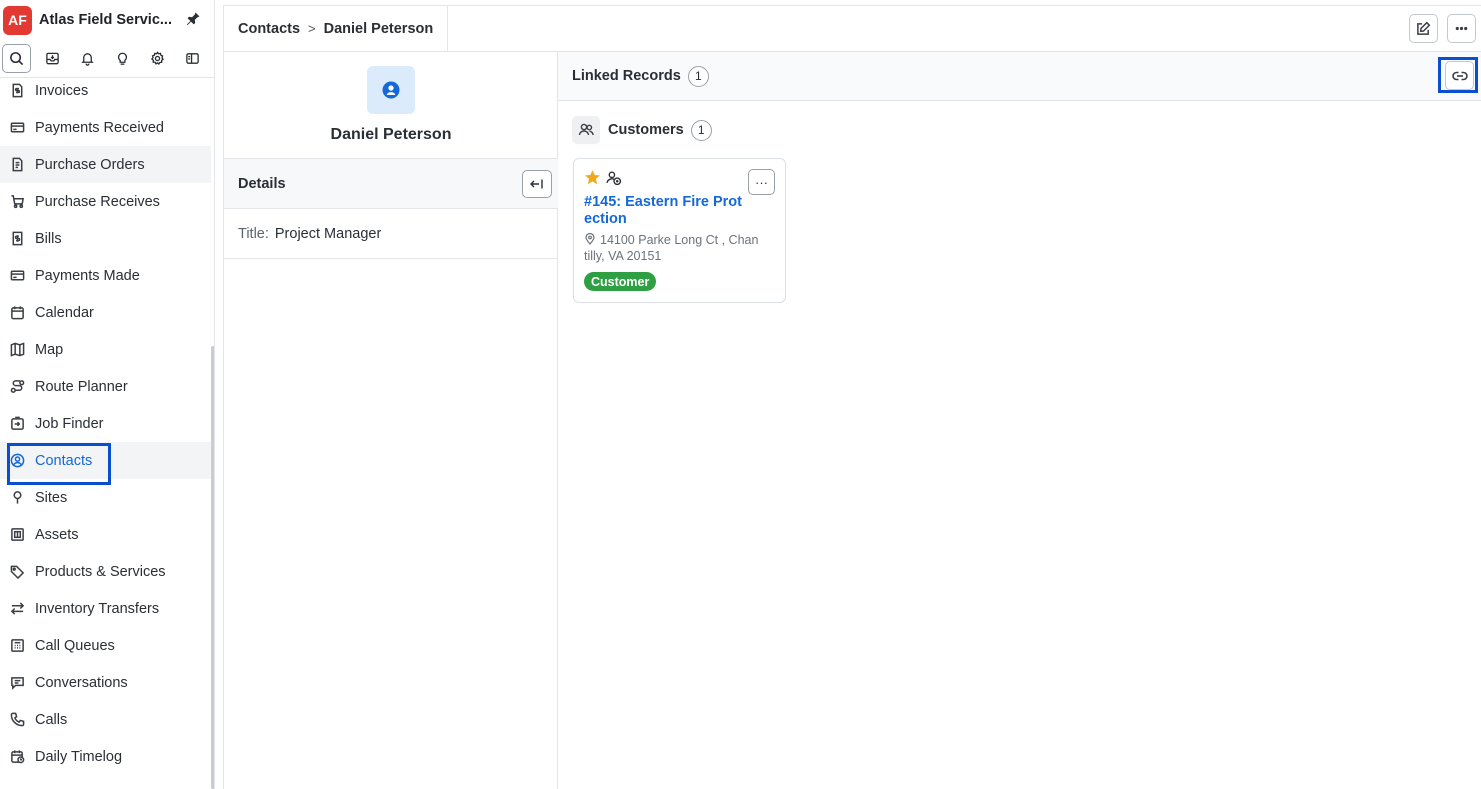  I want to click on sidebar-item-label: Sites, so click(51, 497).